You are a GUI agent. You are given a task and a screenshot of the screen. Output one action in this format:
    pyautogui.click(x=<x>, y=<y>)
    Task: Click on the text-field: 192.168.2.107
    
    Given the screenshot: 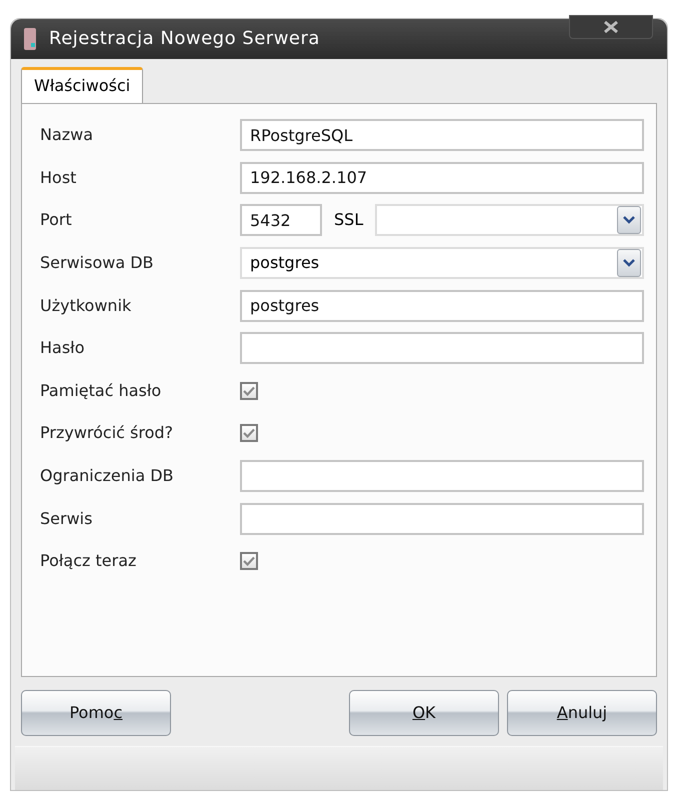 What is the action you would take?
    pyautogui.click(x=442, y=178)
    